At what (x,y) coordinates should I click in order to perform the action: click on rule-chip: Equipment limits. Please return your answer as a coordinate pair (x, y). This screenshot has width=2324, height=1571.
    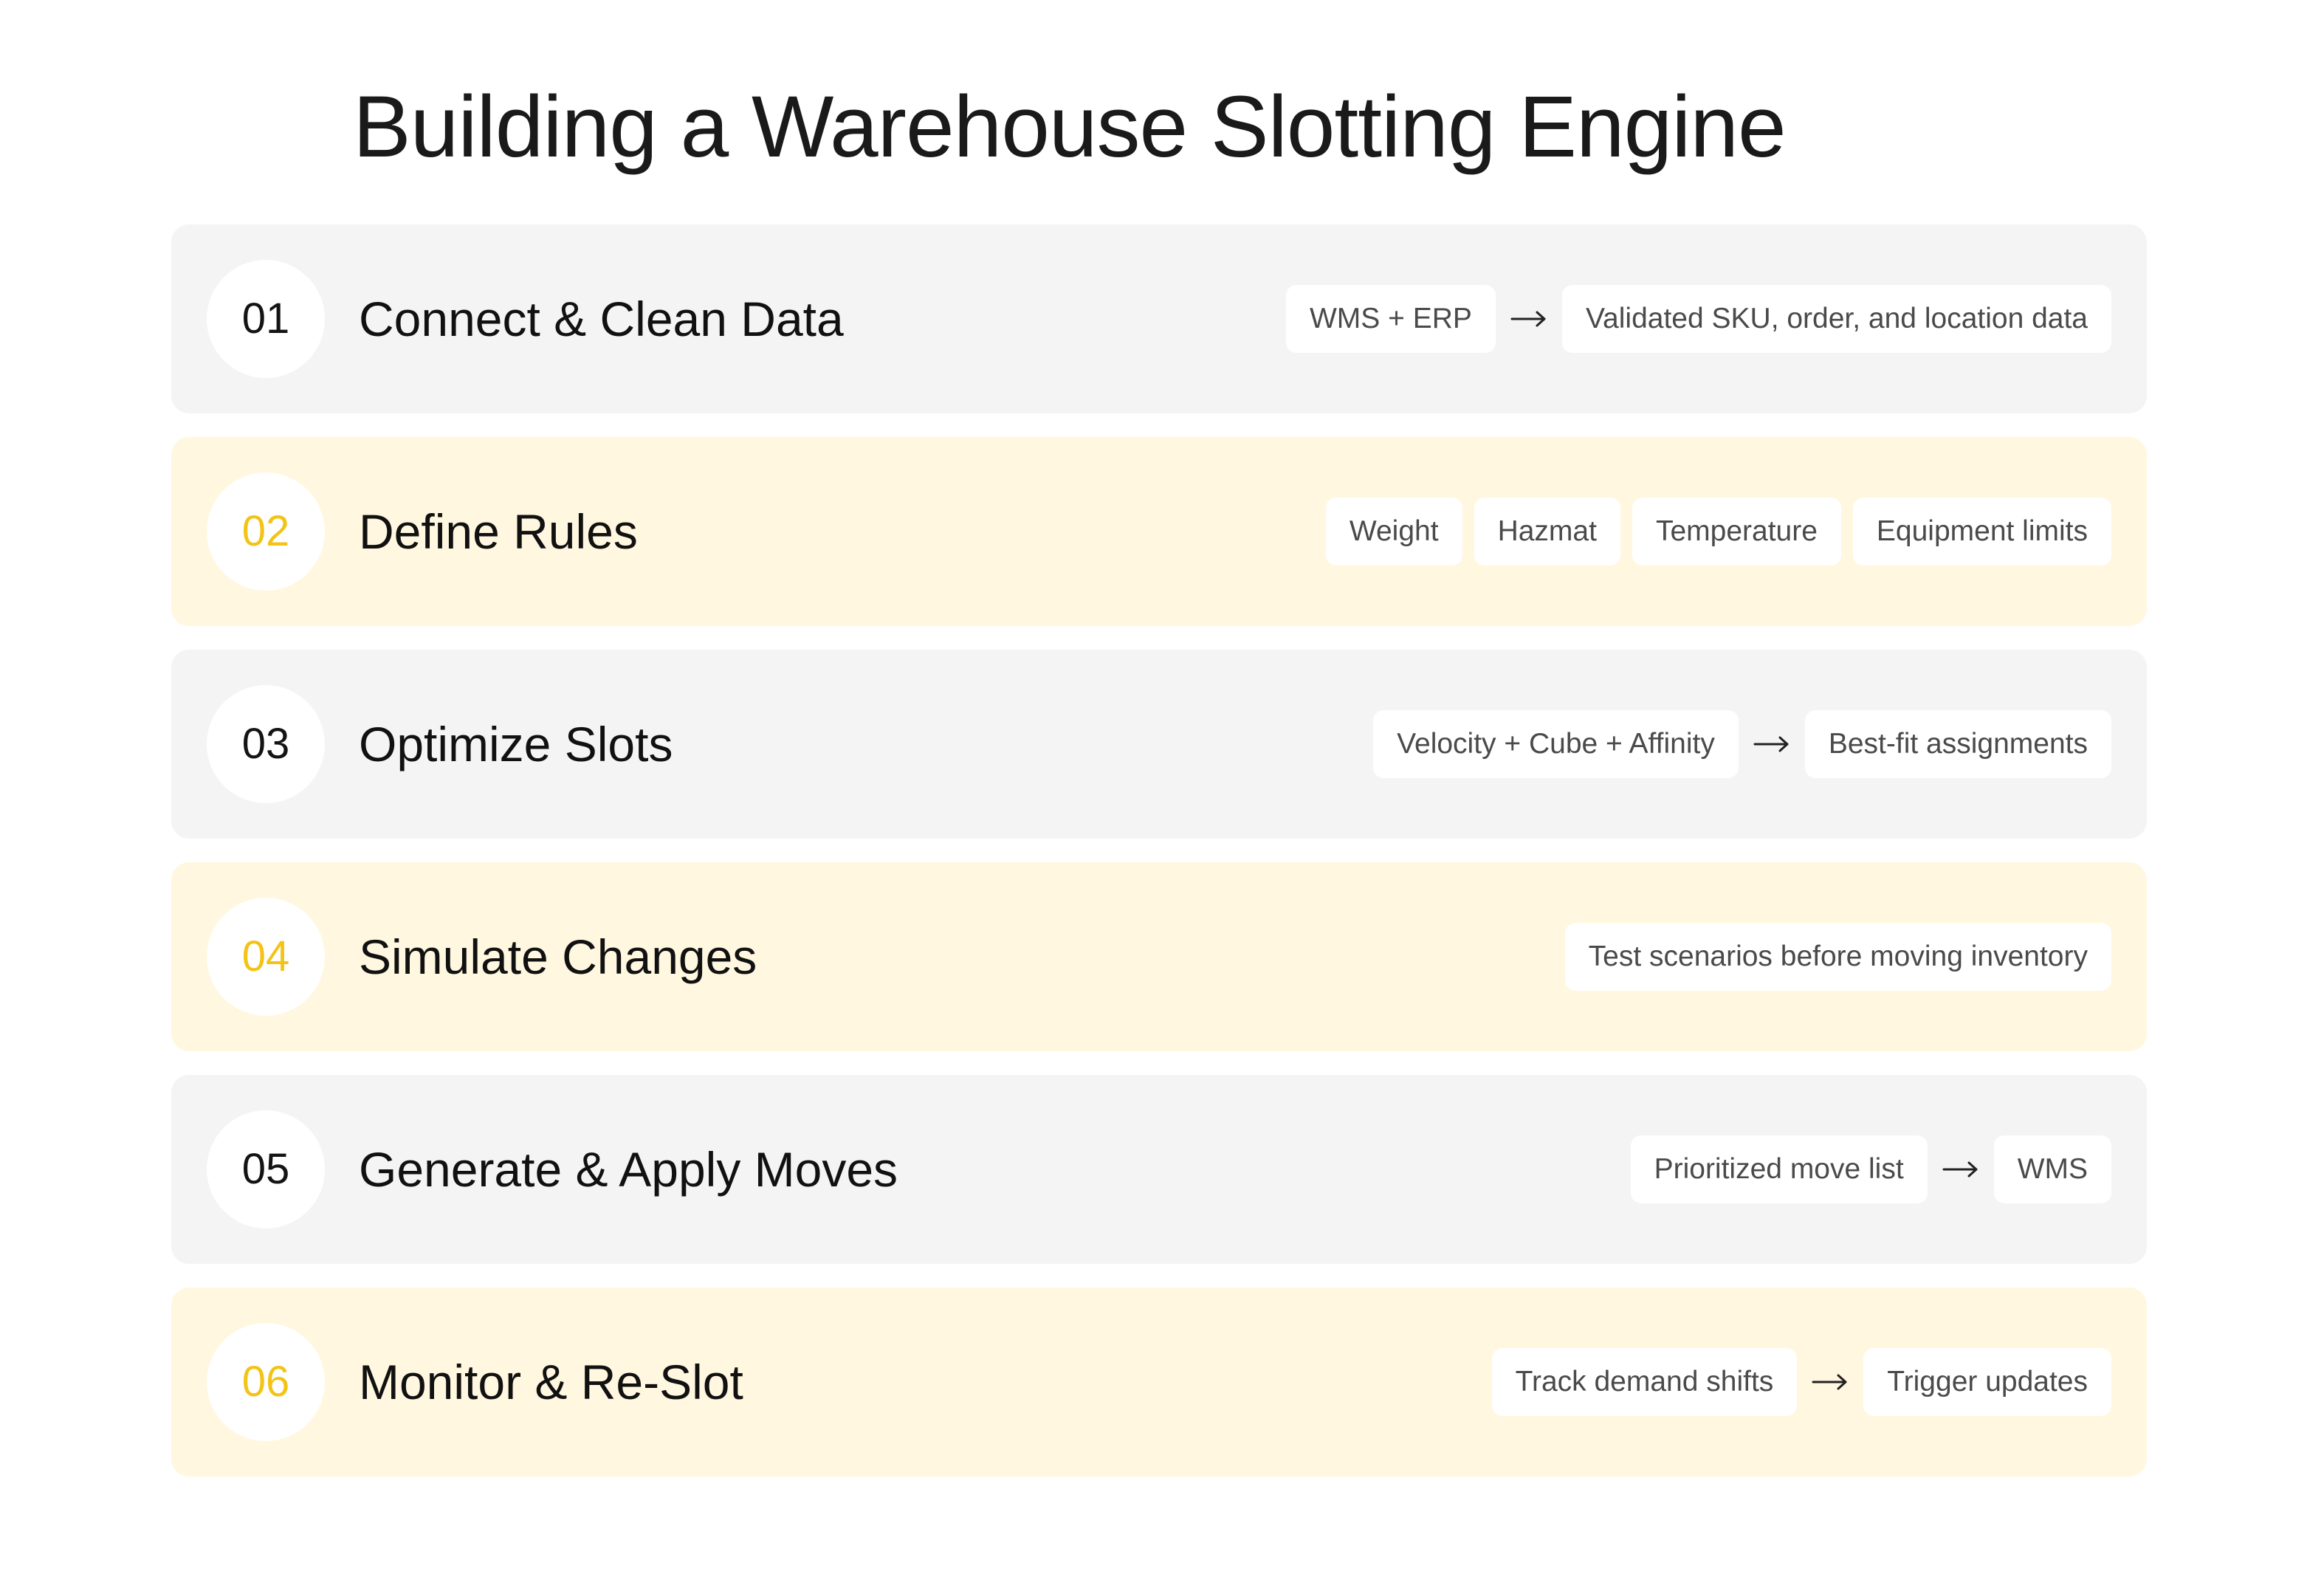
    Looking at the image, I should click on (1982, 532).